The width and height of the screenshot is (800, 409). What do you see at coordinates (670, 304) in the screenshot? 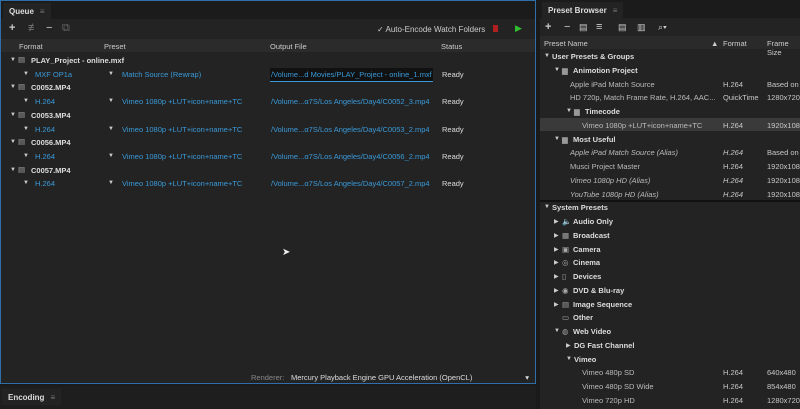
I see `preset-group-row: ▶ ▤ Image Sequence` at bounding box center [670, 304].